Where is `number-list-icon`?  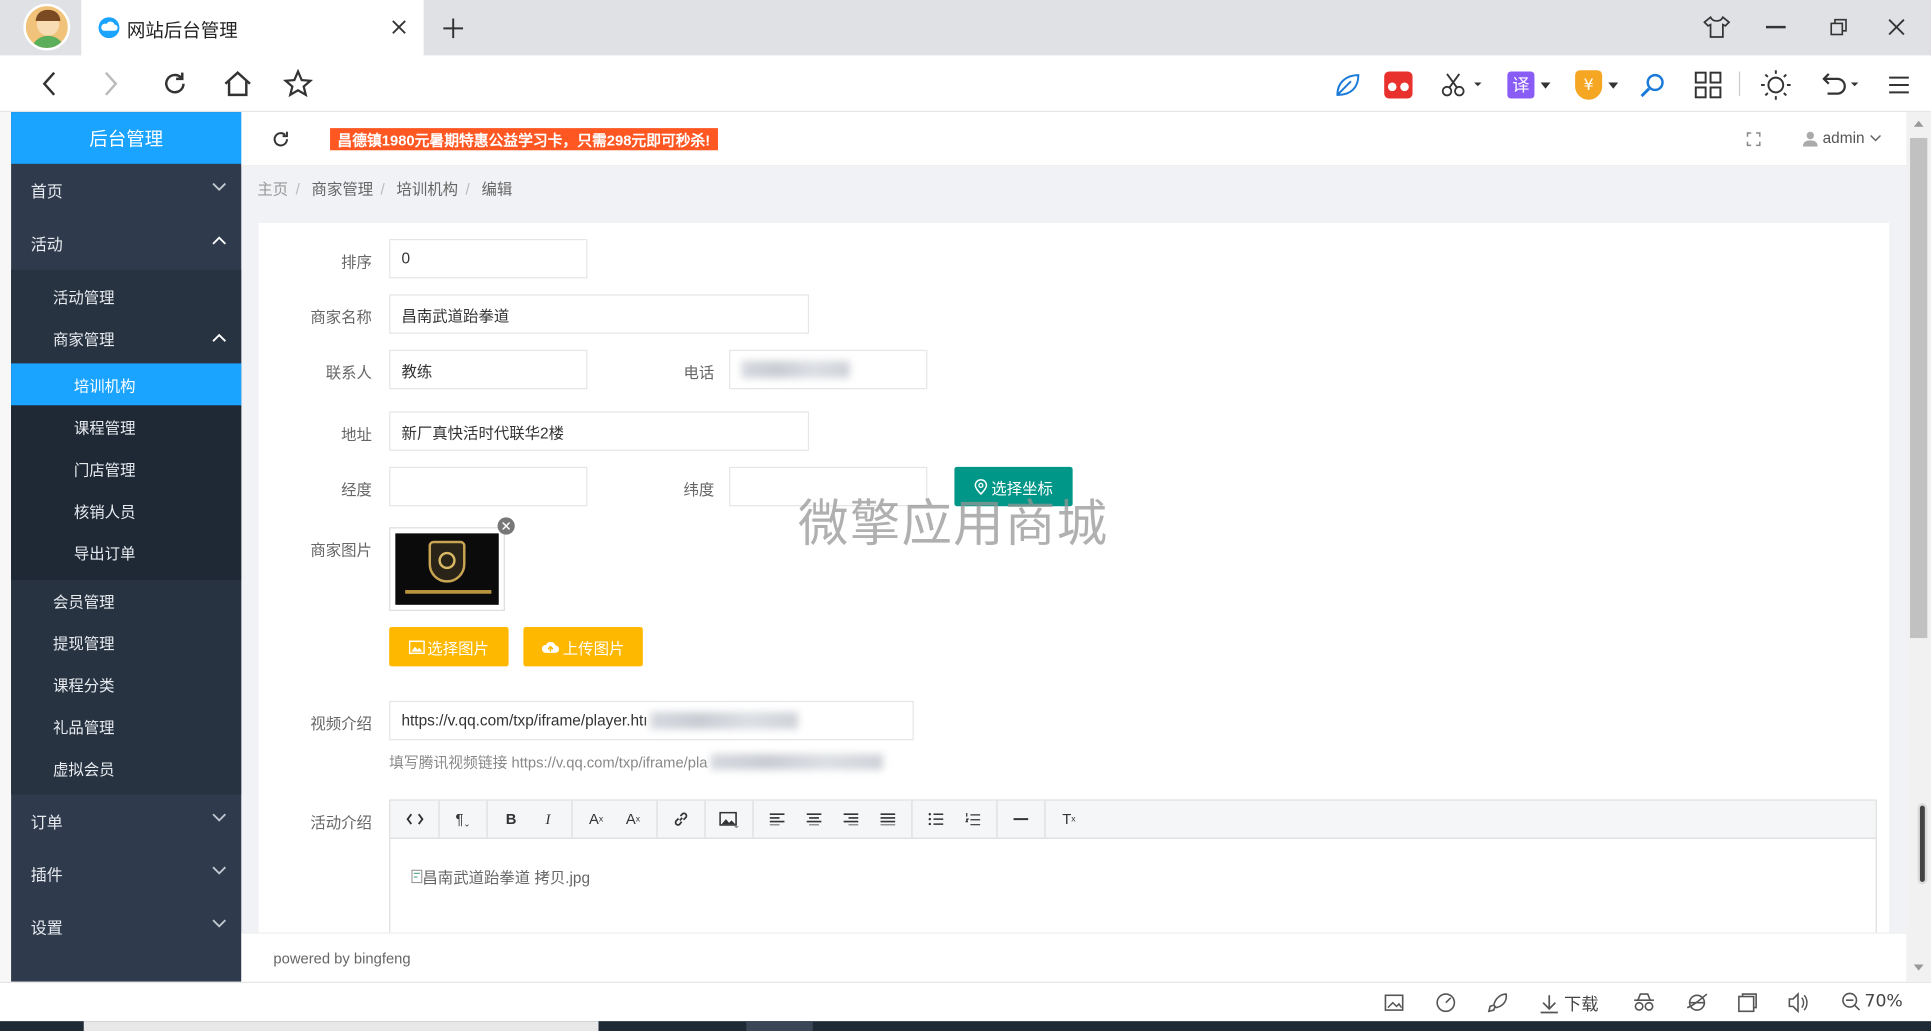
number-list-icon is located at coordinates (972, 819).